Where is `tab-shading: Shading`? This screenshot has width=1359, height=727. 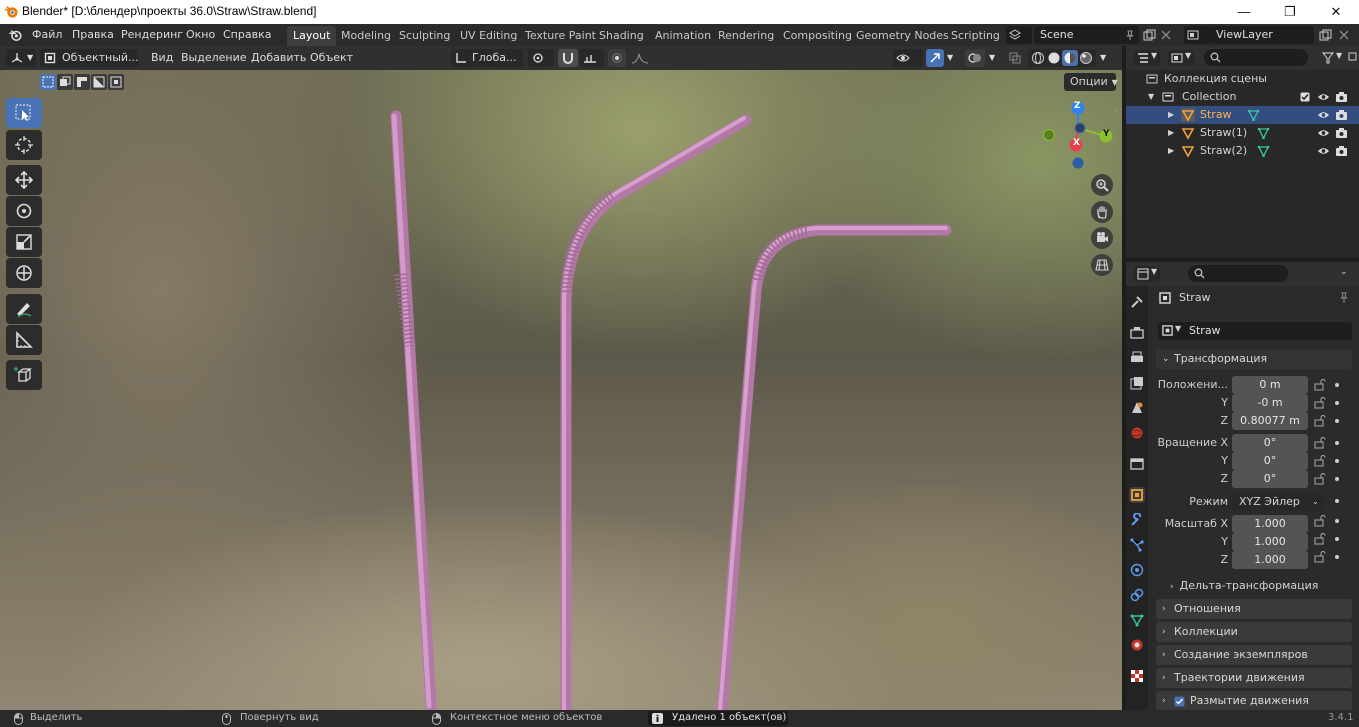
tab-shading: Shading is located at coordinates (621, 36).